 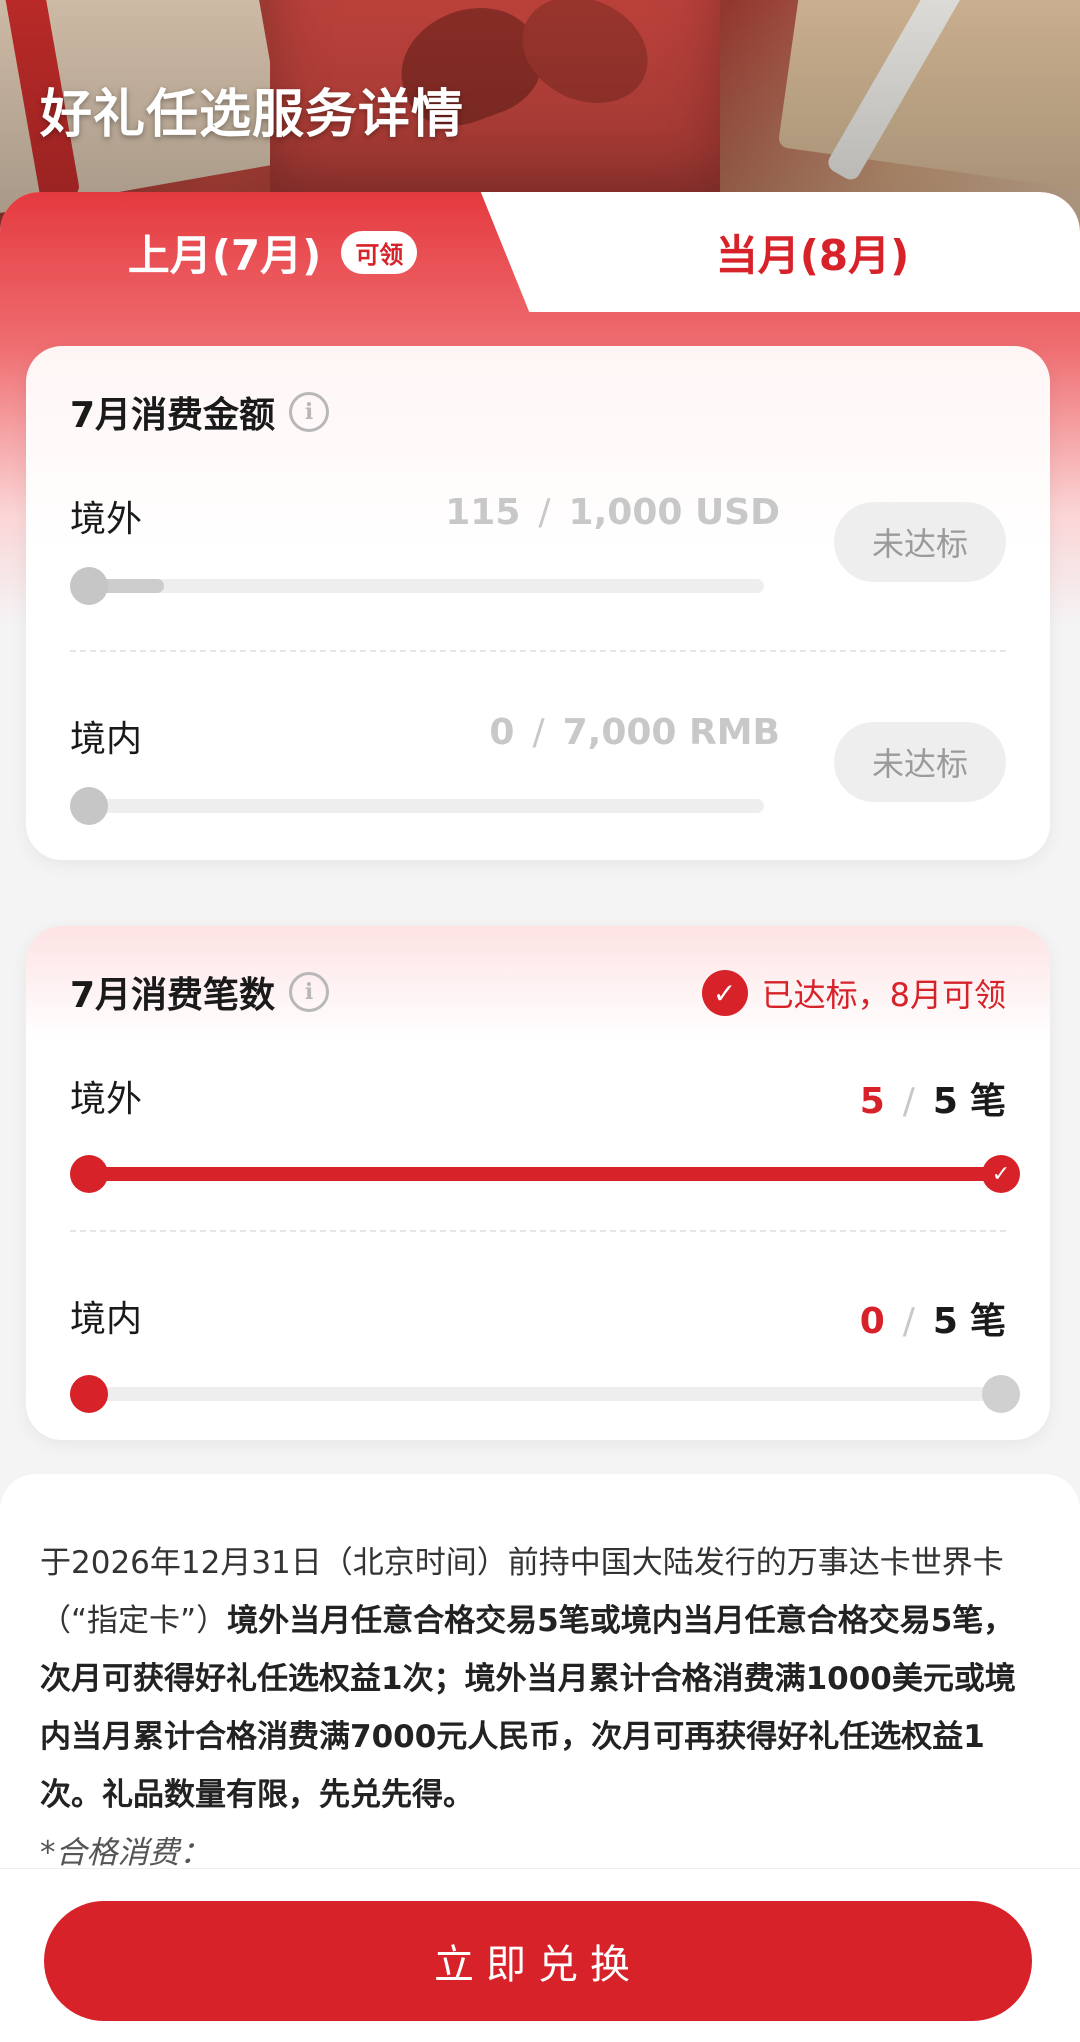 I want to click on card-title-text: 7月消费金额, so click(x=173, y=415).